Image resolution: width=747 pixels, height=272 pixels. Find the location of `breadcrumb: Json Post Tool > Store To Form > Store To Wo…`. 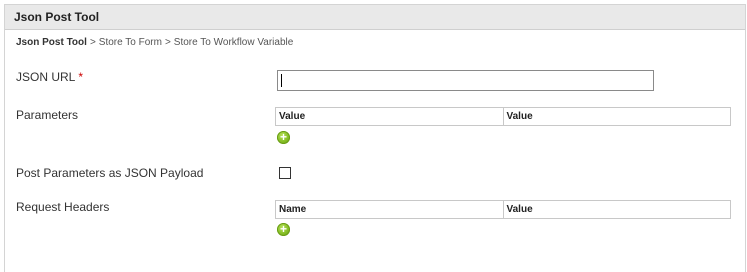

breadcrumb: Json Post Tool > Store To Form > Store To Wo… is located at coordinates (154, 42).